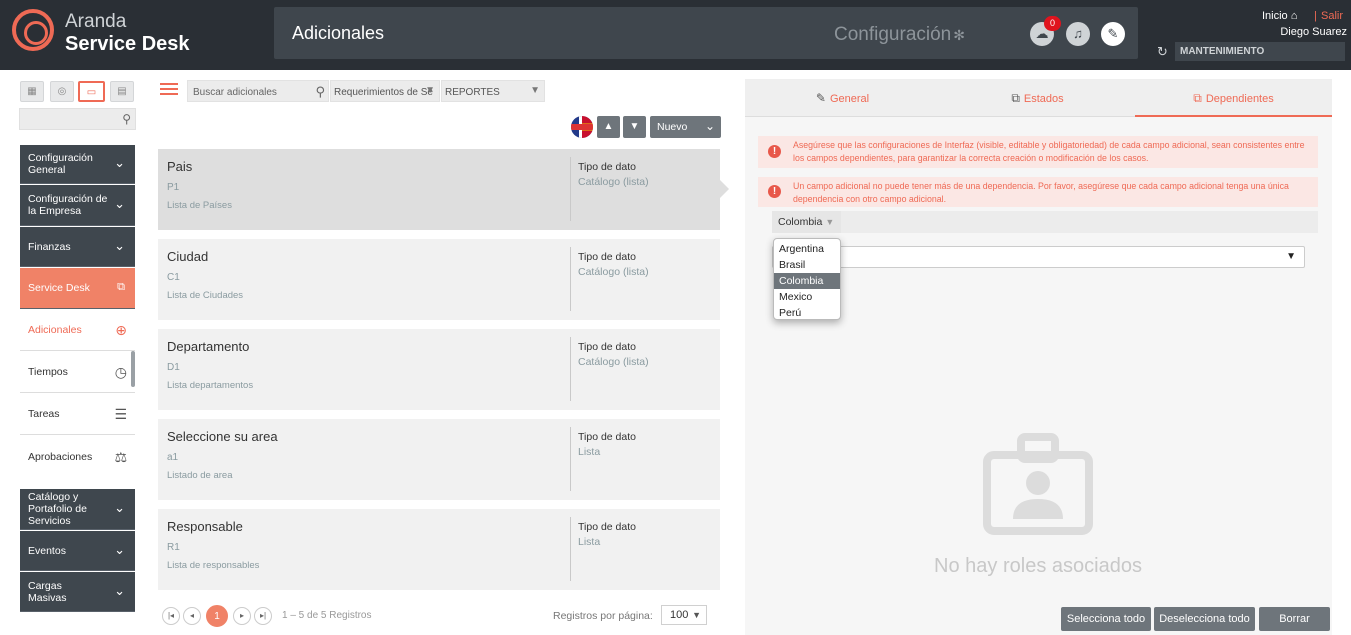  I want to click on new-button: Nuevo ⌄, so click(685, 127).